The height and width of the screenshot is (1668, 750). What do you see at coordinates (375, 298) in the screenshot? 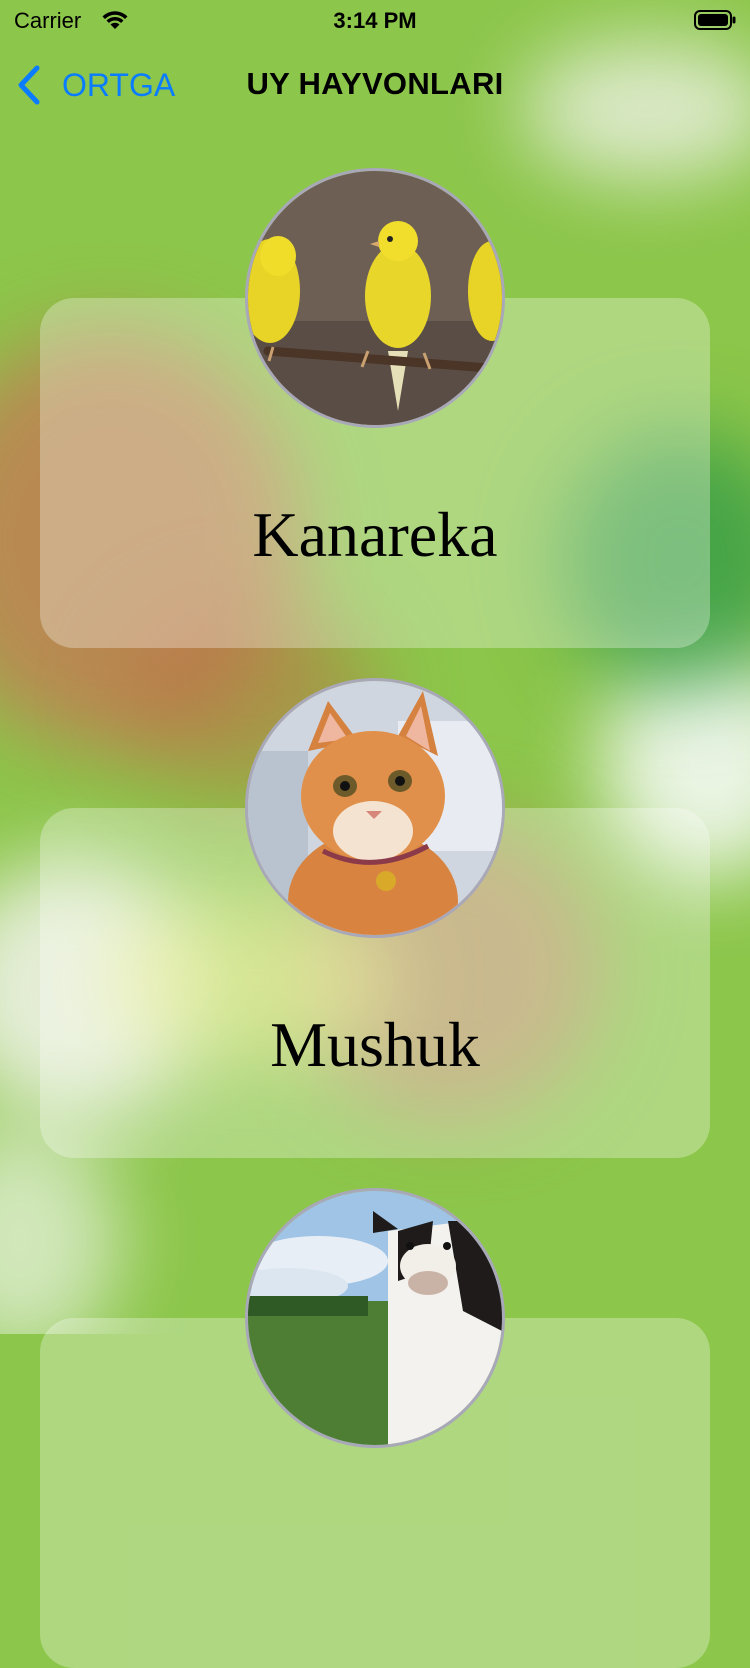
I see `canary-photo-icon` at bounding box center [375, 298].